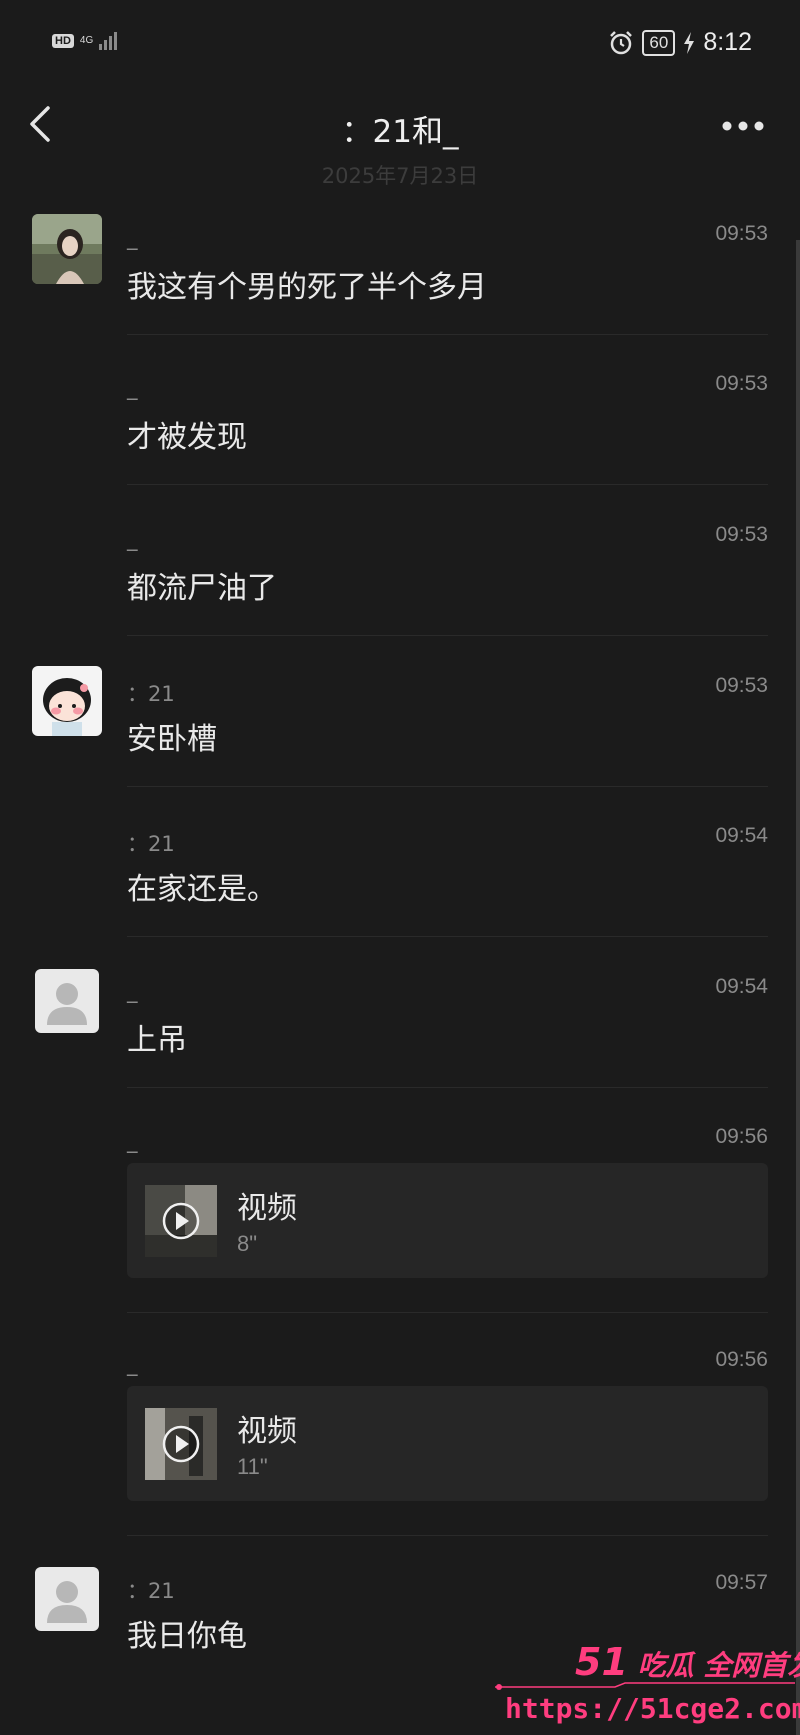  I want to click on alarm-icon, so click(621, 42).